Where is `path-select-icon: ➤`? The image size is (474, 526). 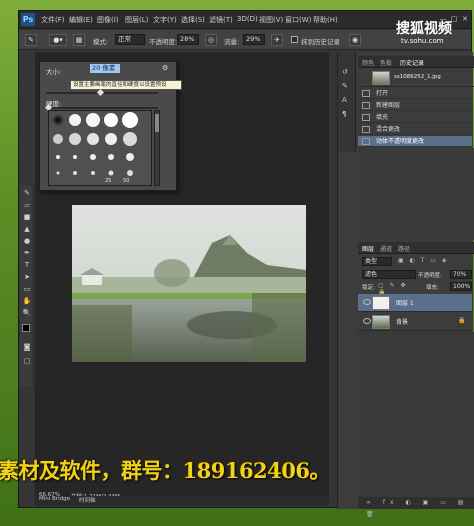 path-select-icon: ➤ is located at coordinates (27, 277).